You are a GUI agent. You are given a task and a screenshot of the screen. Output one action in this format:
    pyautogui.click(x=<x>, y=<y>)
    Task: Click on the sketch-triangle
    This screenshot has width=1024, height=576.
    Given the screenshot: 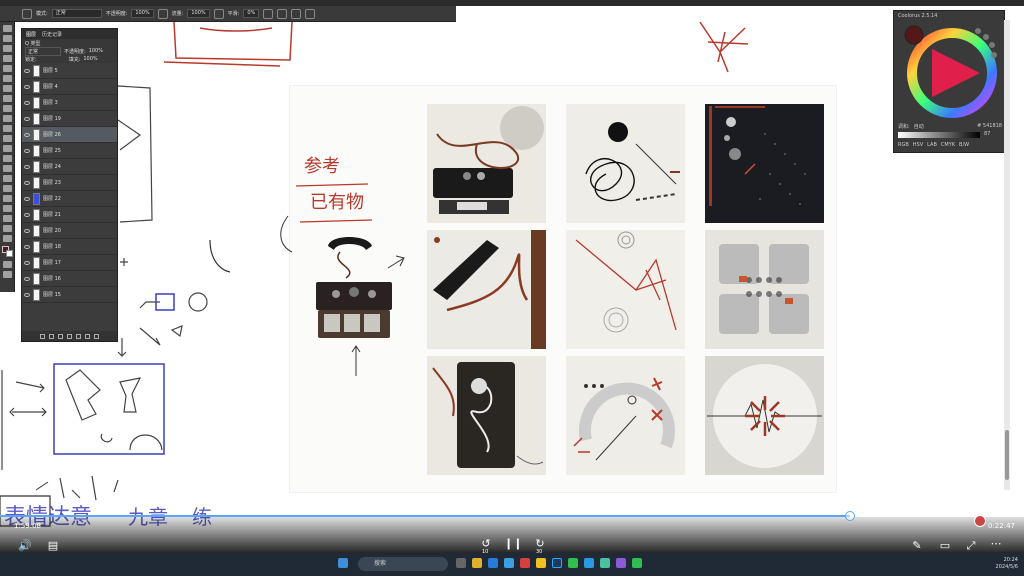 What is the action you would take?
    pyautogui.click(x=176, y=331)
    